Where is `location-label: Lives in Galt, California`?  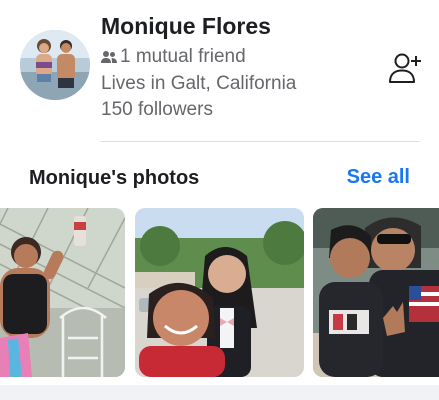 location-label: Lives in Galt, California is located at coordinates (199, 83).